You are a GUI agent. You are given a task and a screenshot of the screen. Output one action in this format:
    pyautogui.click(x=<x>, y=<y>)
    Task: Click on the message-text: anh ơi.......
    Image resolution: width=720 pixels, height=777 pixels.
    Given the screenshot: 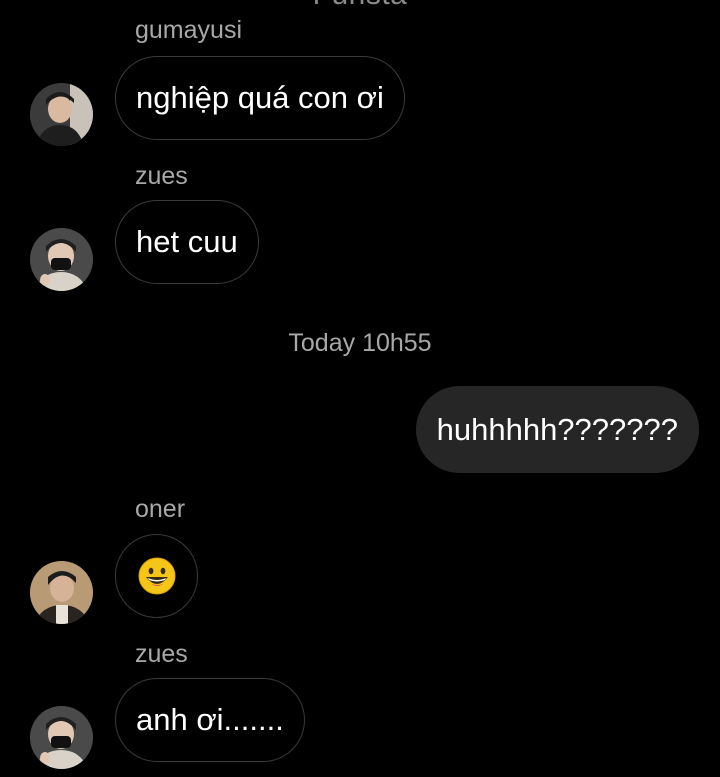 What is the action you would take?
    pyautogui.click(x=210, y=719)
    